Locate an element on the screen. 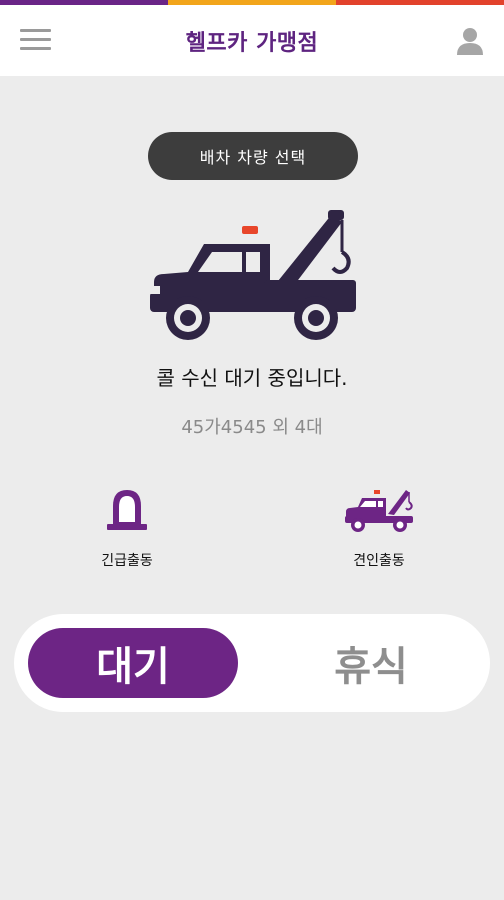 The height and width of the screenshot is (900, 504). hamburger-menu-icon is located at coordinates (35, 40).